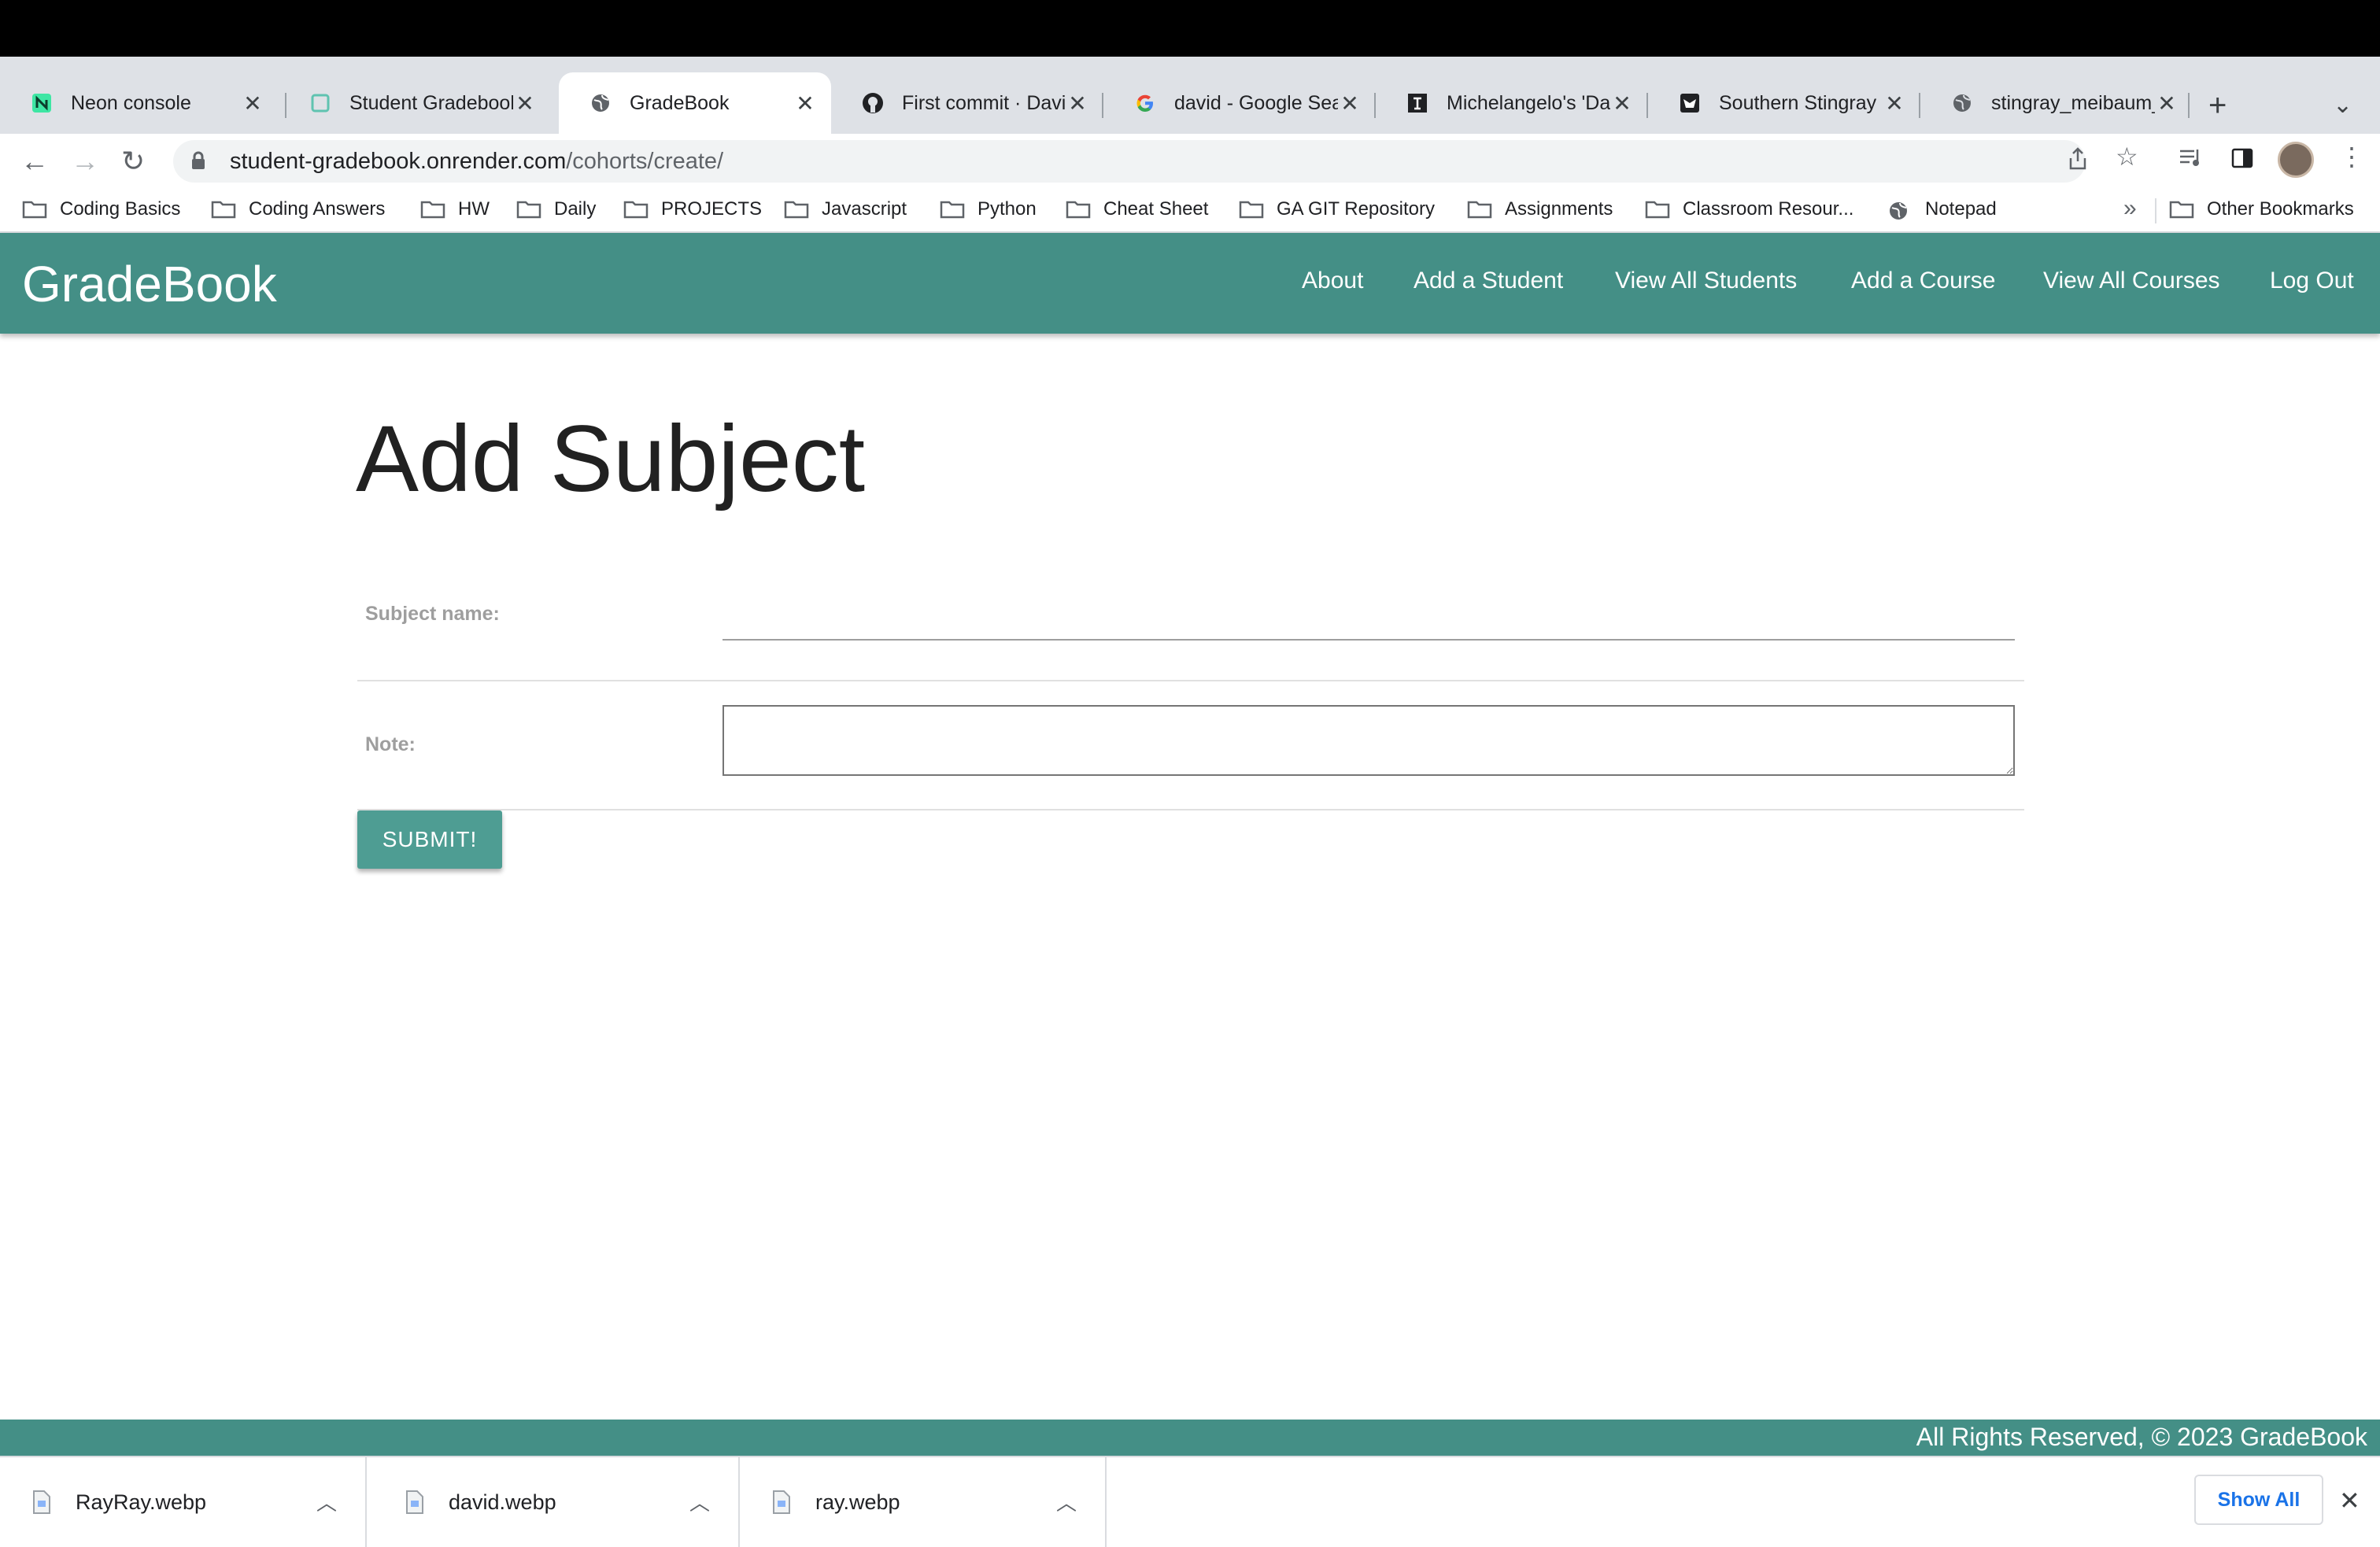  What do you see at coordinates (2155, 210) in the screenshot?
I see `bookmarks-separator` at bounding box center [2155, 210].